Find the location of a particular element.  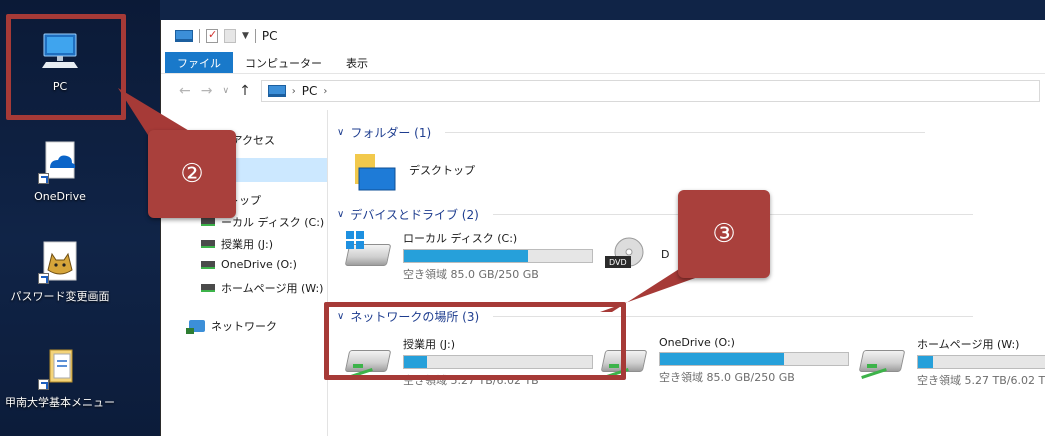

step-badge-3: ③ is located at coordinates (724, 234).